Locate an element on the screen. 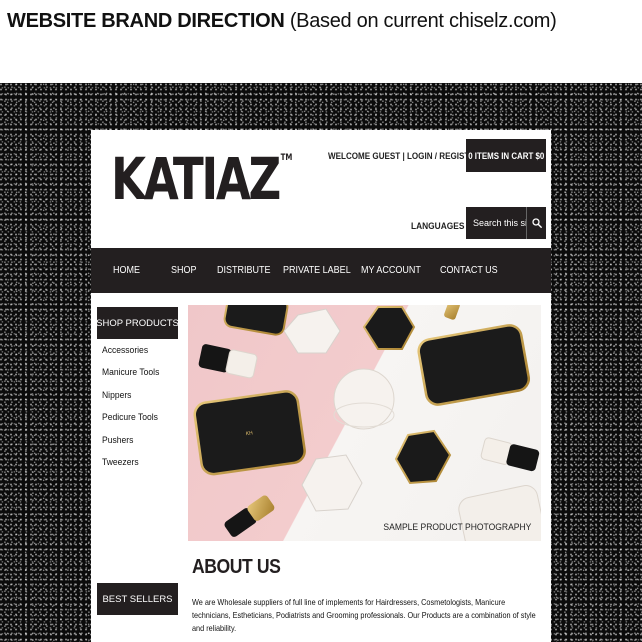  category-nippers: Nippers is located at coordinates (130, 401).